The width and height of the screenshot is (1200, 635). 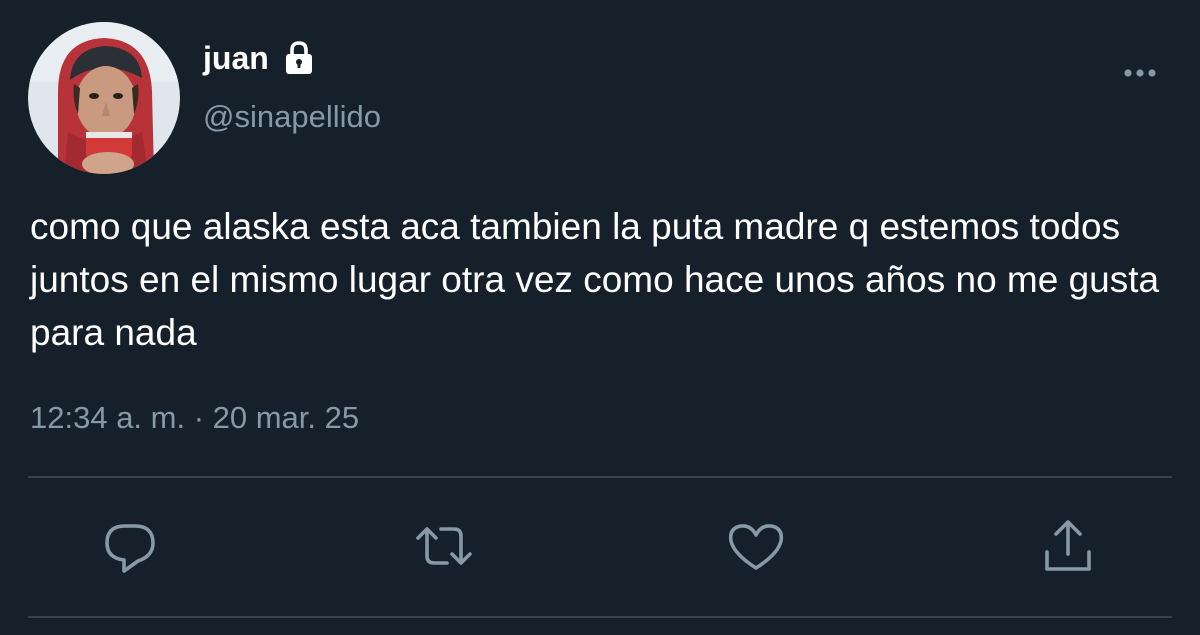 What do you see at coordinates (298, 57) in the screenshot?
I see `lock-icon` at bounding box center [298, 57].